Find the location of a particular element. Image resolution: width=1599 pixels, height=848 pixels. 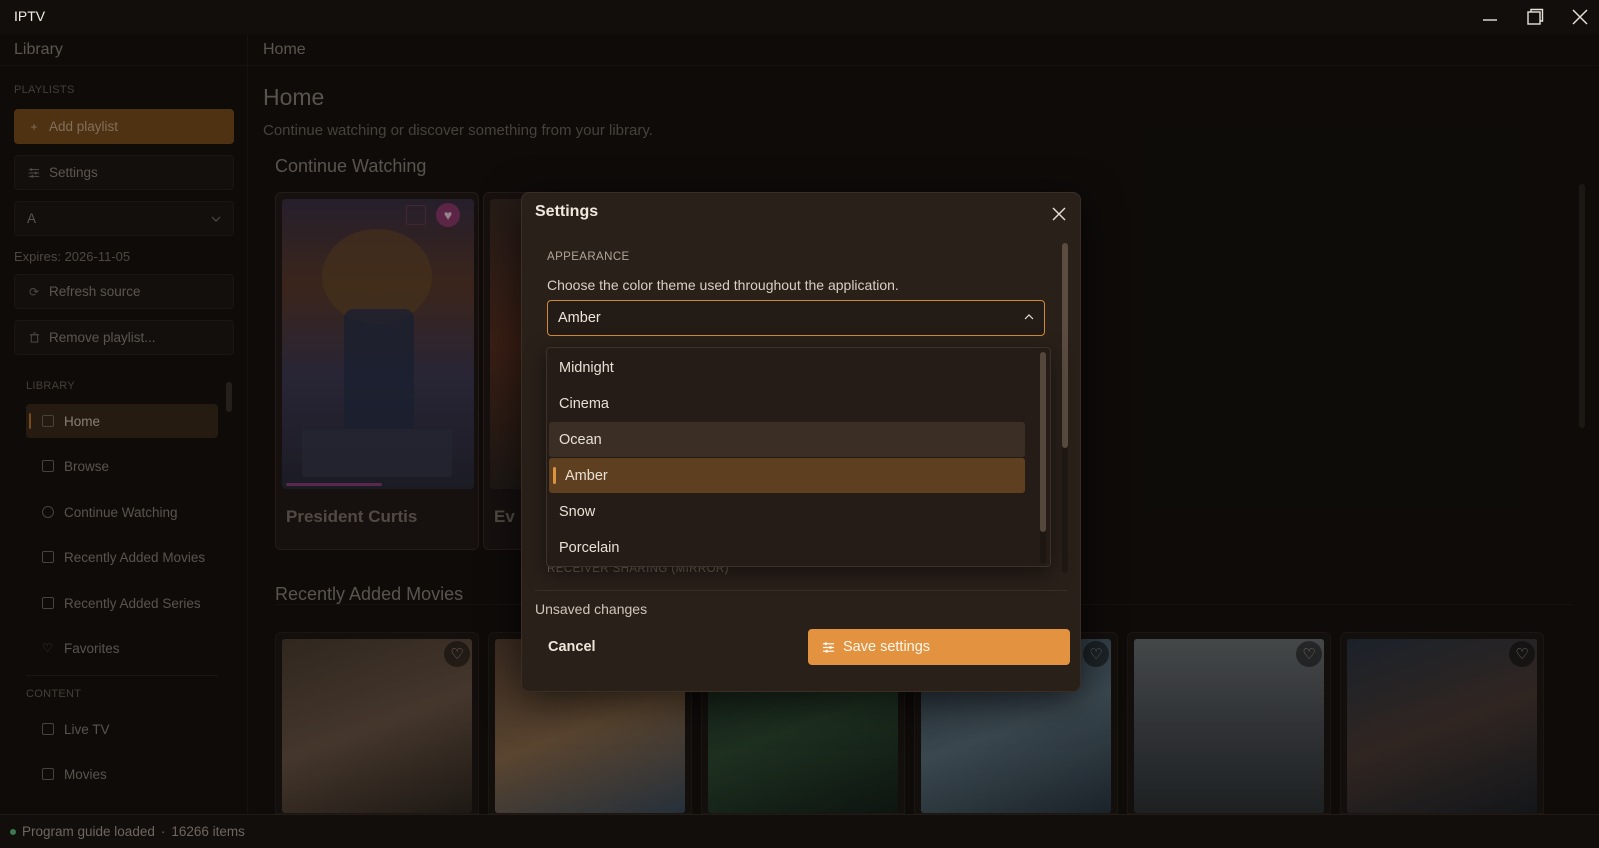

close-window-button is located at coordinates (1579, 17).